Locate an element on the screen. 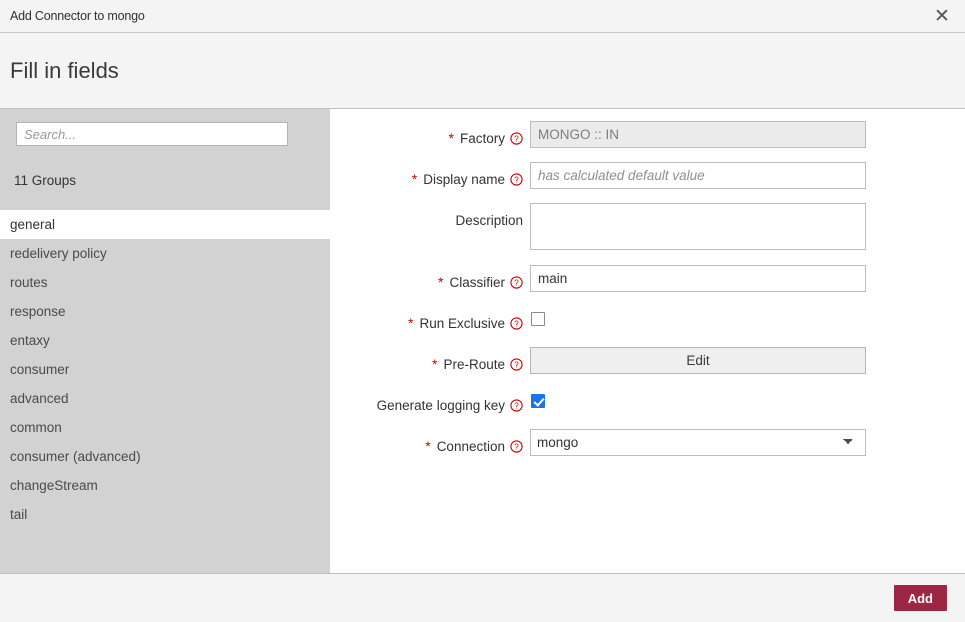  field-label-text: Classifier is located at coordinates (477, 282).